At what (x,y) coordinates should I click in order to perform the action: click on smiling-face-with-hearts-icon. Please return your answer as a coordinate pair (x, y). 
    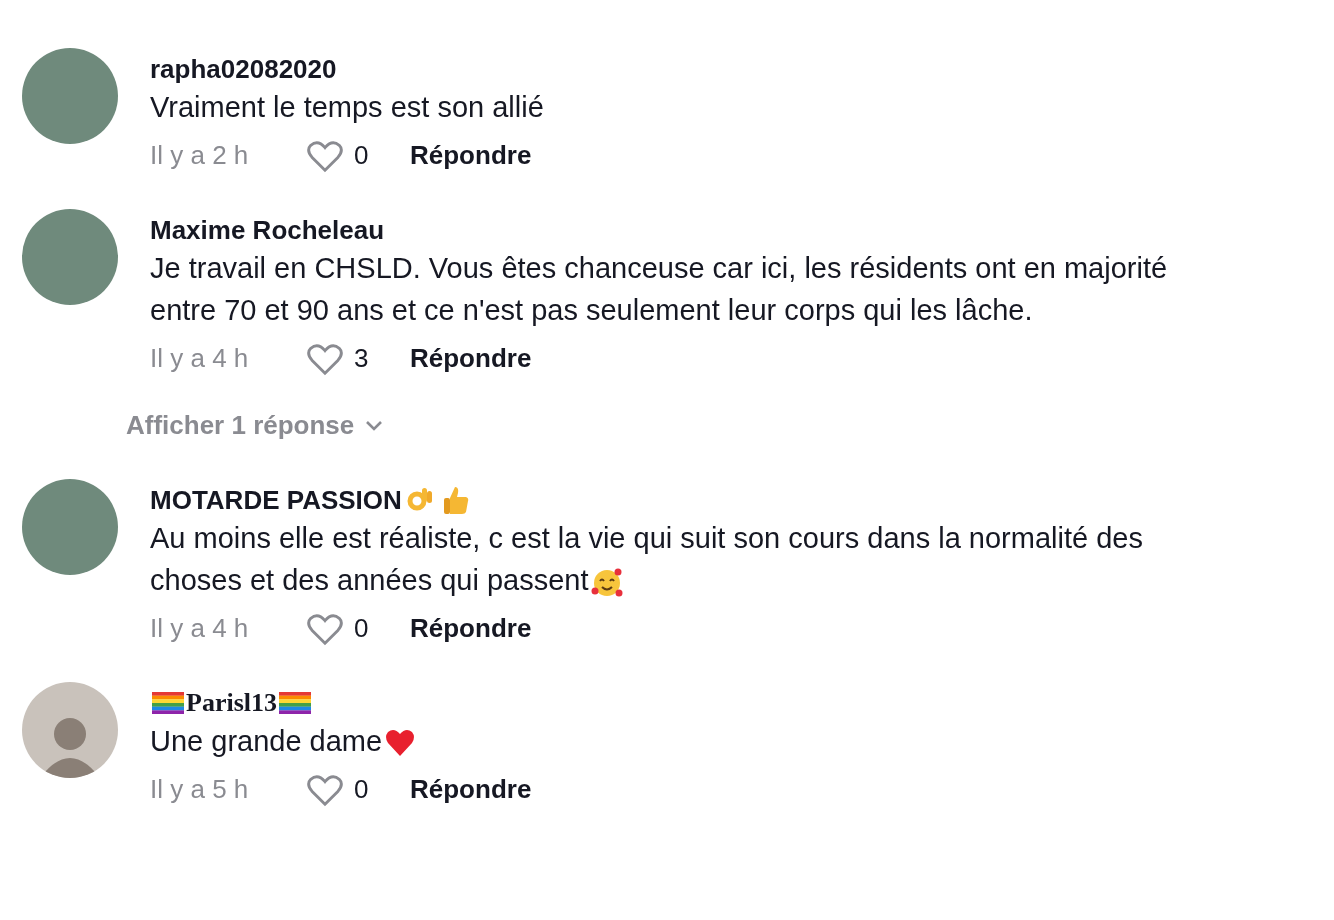
    Looking at the image, I should click on (606, 582).